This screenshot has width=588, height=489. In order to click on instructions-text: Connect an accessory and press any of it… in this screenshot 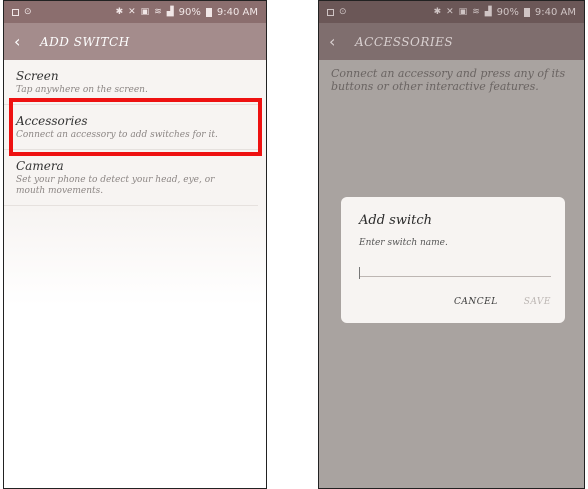, I will do `click(448, 80)`.